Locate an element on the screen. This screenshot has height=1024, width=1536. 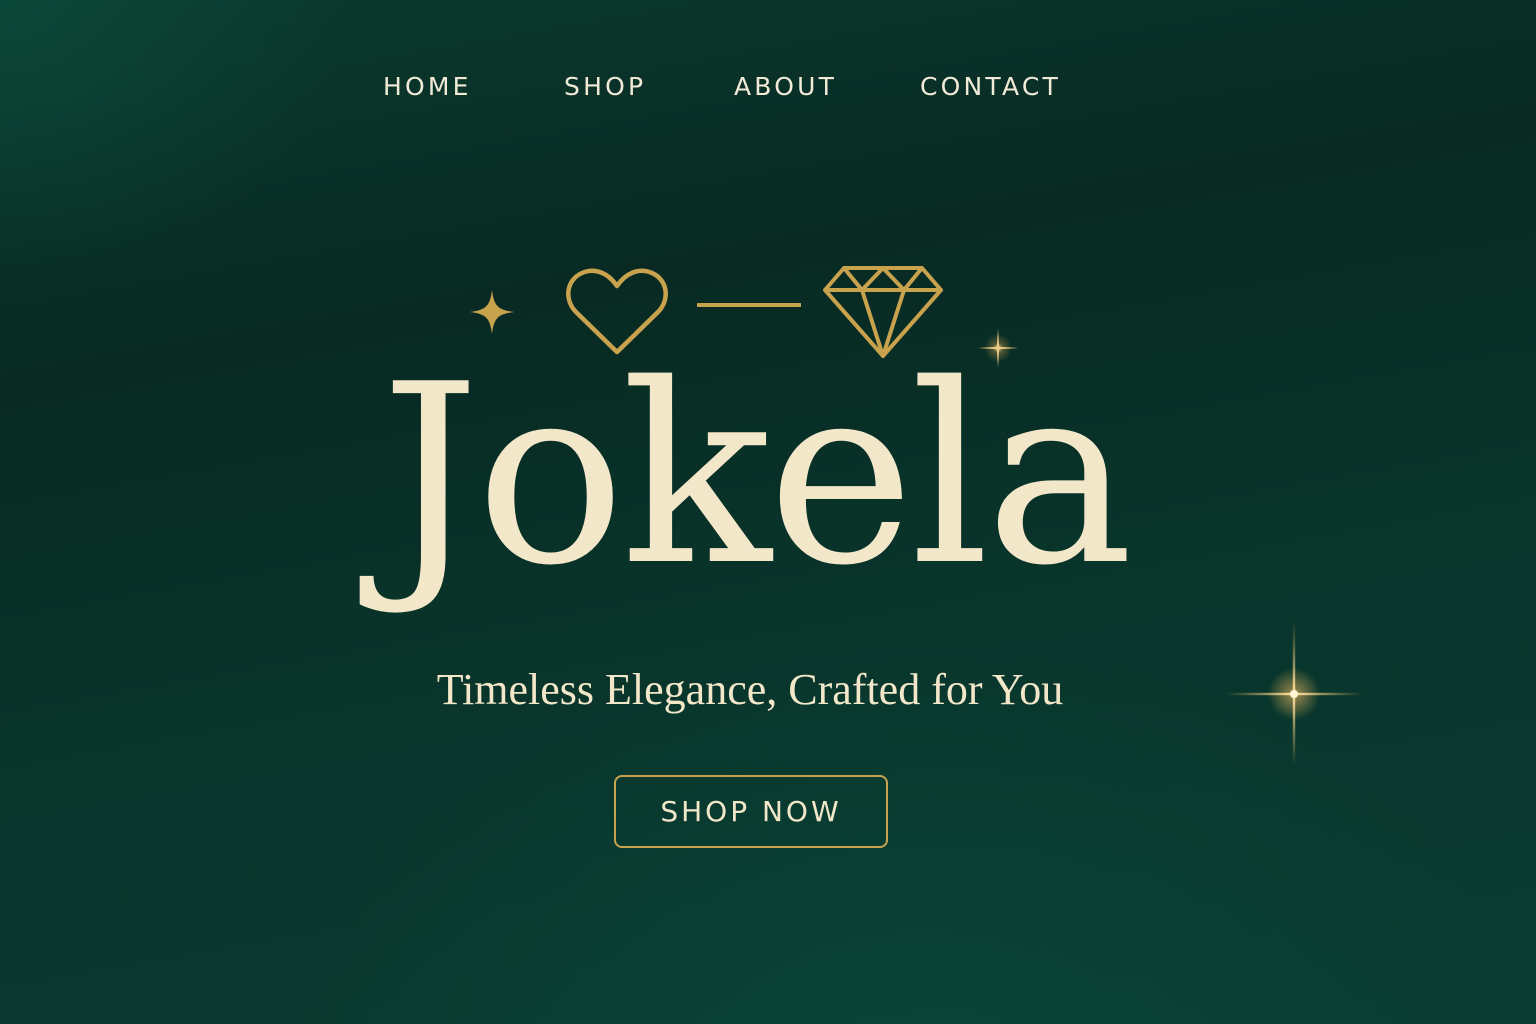
main-nav: HOME SHOP ABOUT CONTACT is located at coordinates (768, 92).